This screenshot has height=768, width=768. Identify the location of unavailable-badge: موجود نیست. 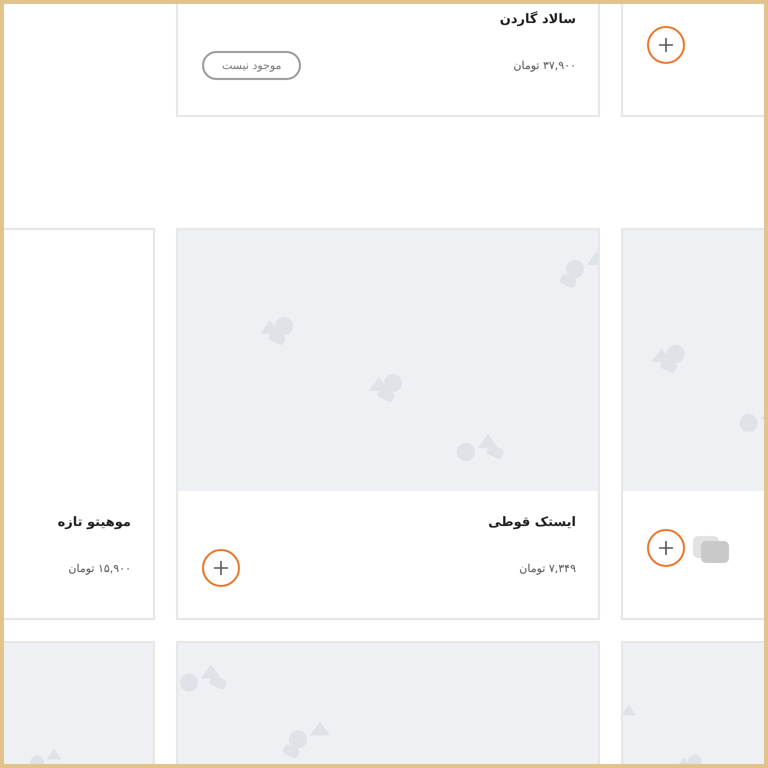
(252, 65).